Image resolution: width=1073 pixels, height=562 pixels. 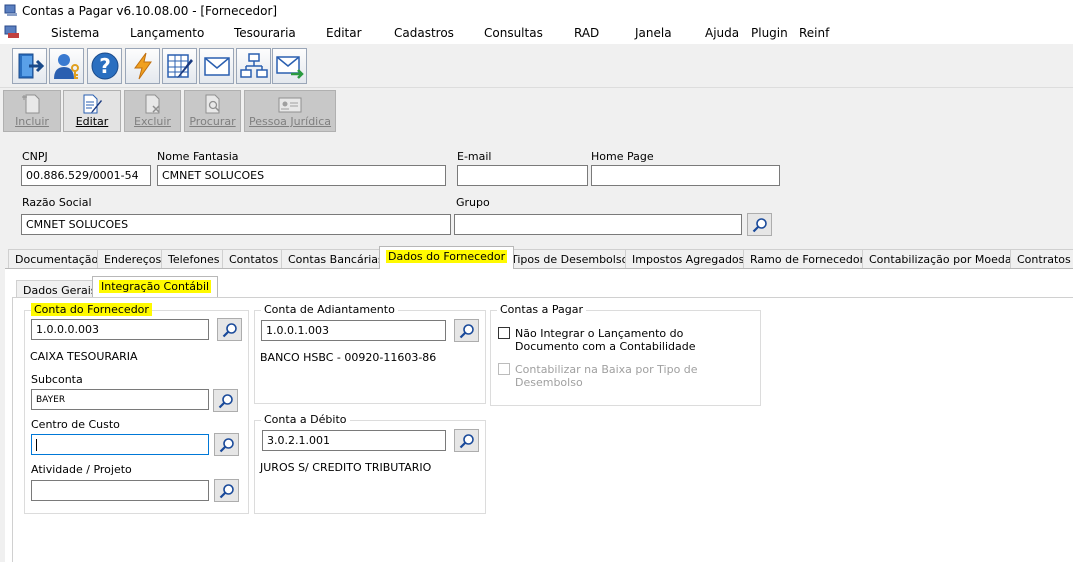 I want to click on menu-cadastros: Cadastros, so click(x=424, y=33).